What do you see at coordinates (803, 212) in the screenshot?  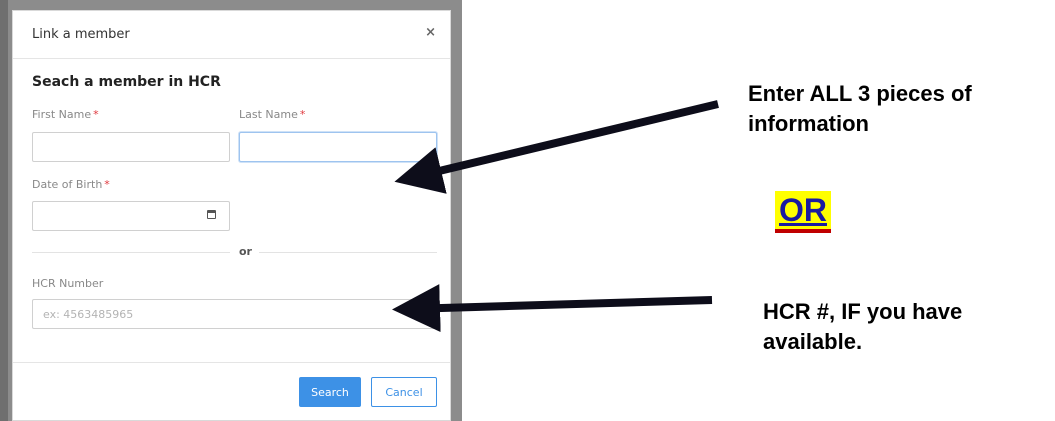 I see `or-highlight-label: OR` at bounding box center [803, 212].